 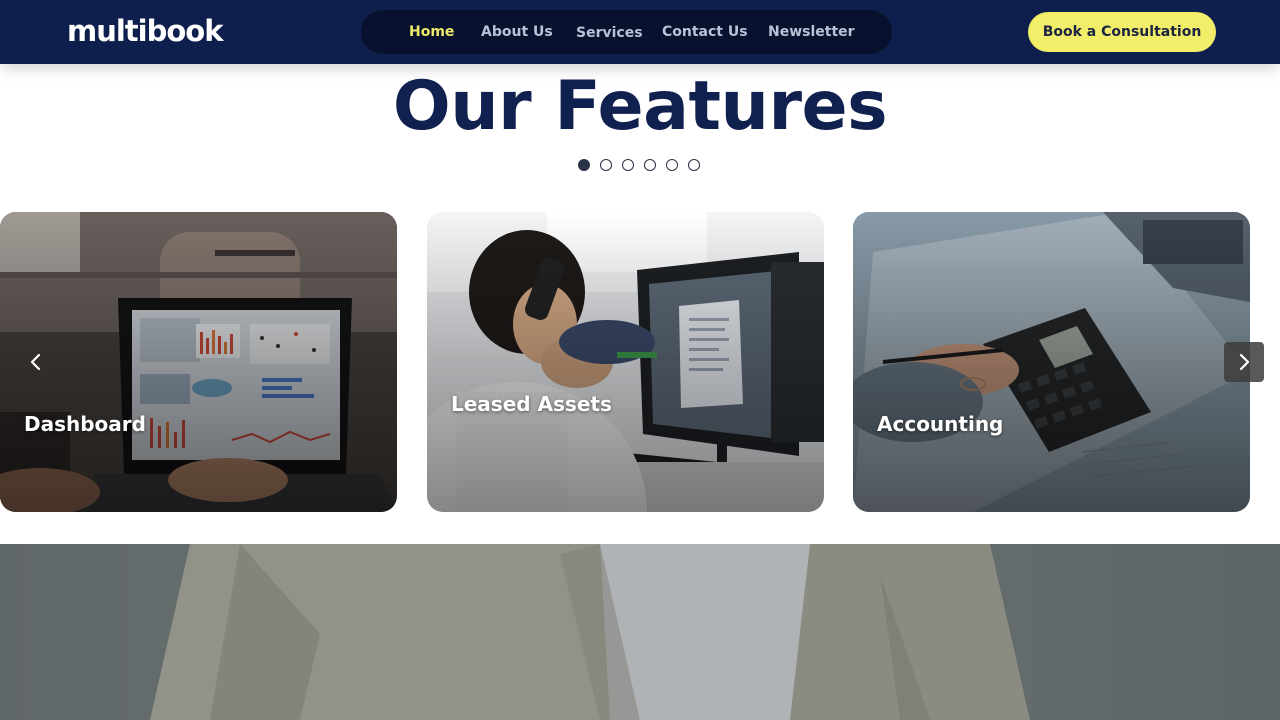 What do you see at coordinates (640, 106) in the screenshot?
I see `features-title: Our Features` at bounding box center [640, 106].